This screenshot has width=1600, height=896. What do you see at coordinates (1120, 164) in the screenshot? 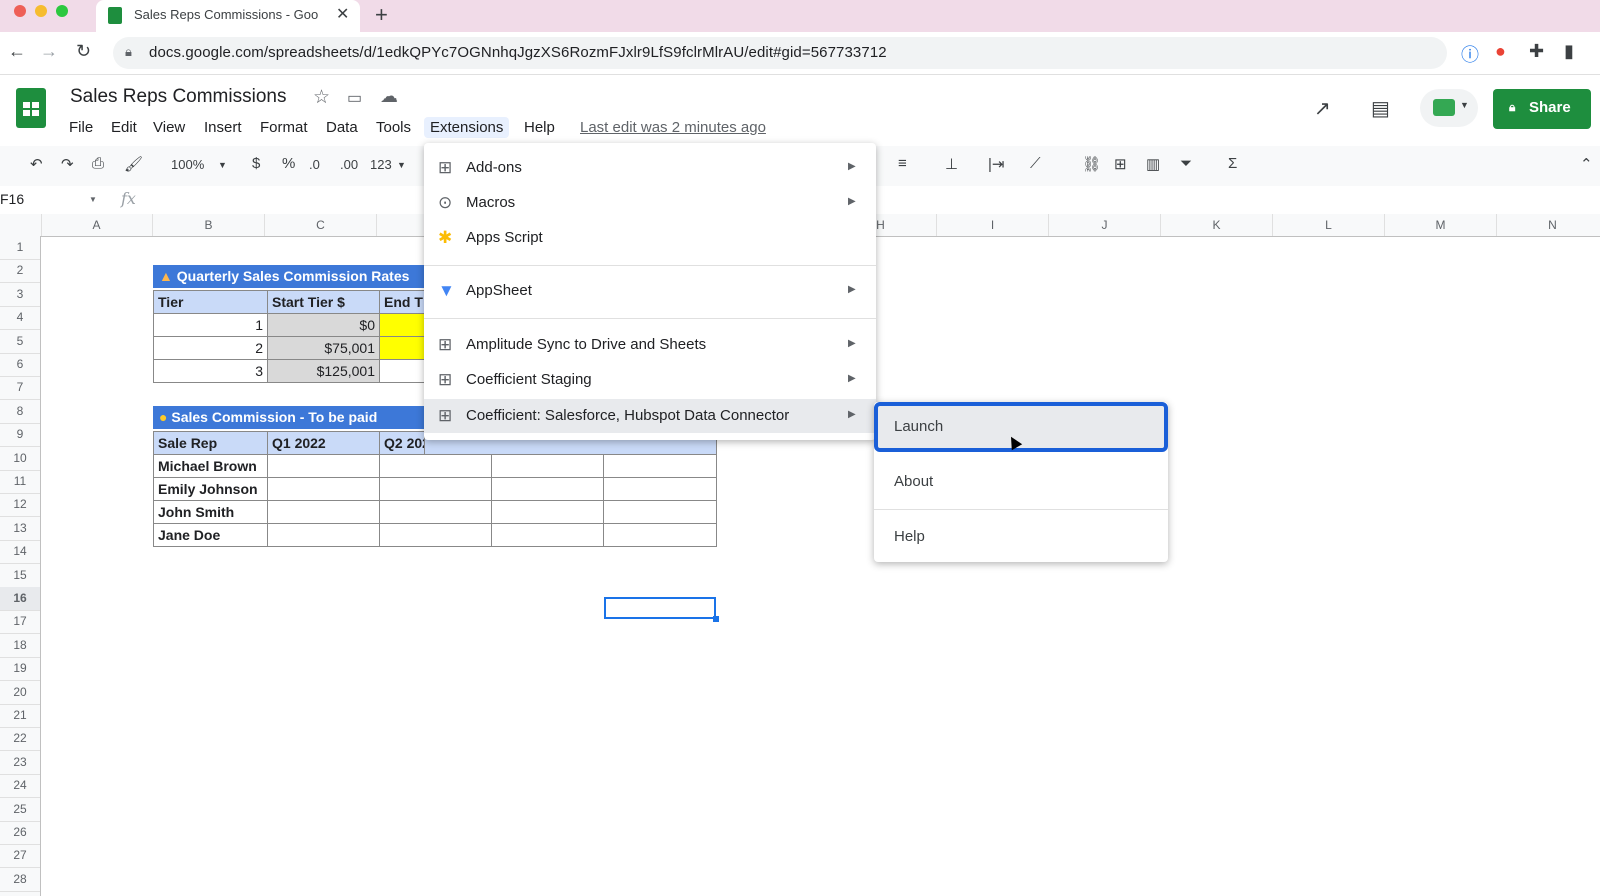
I see `insert-comment-icon: ⊞` at bounding box center [1120, 164].